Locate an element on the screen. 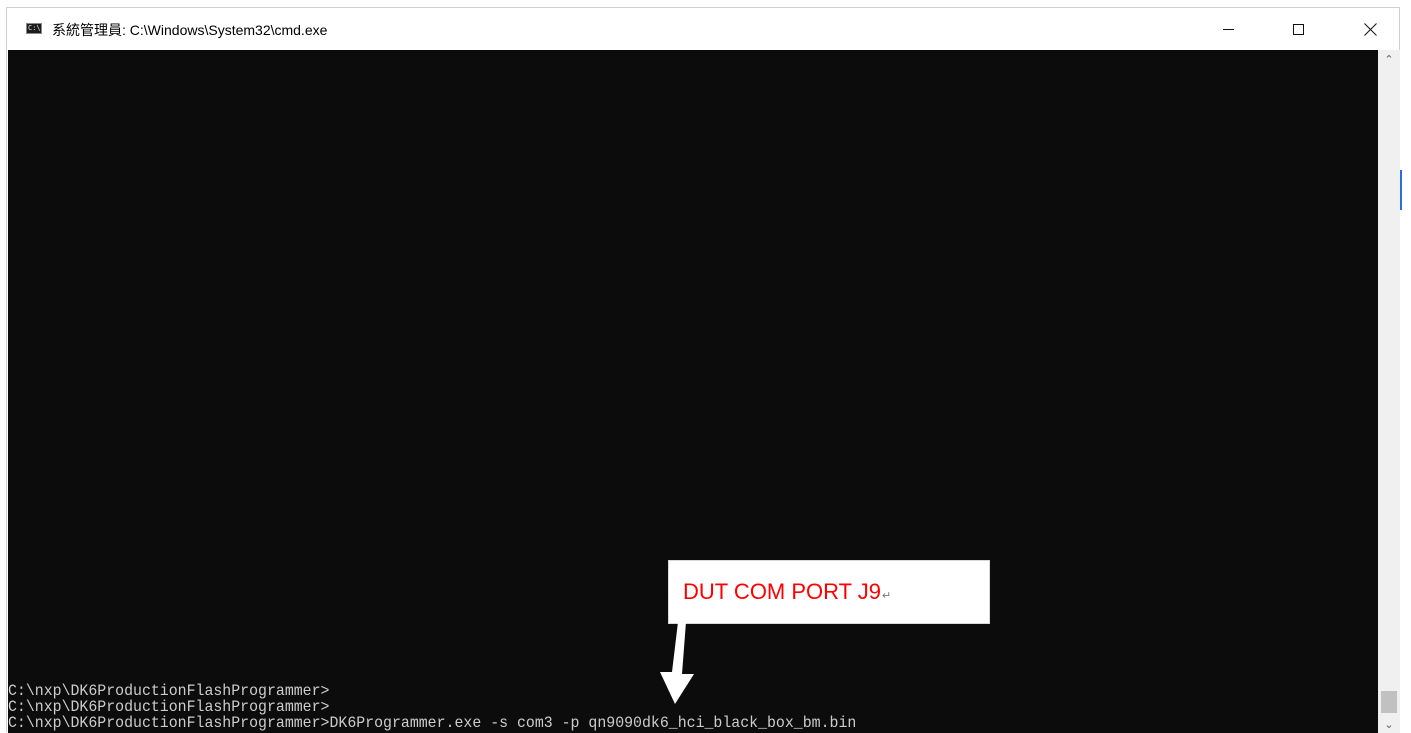  annotation-arrow-icon is located at coordinates (677, 663).